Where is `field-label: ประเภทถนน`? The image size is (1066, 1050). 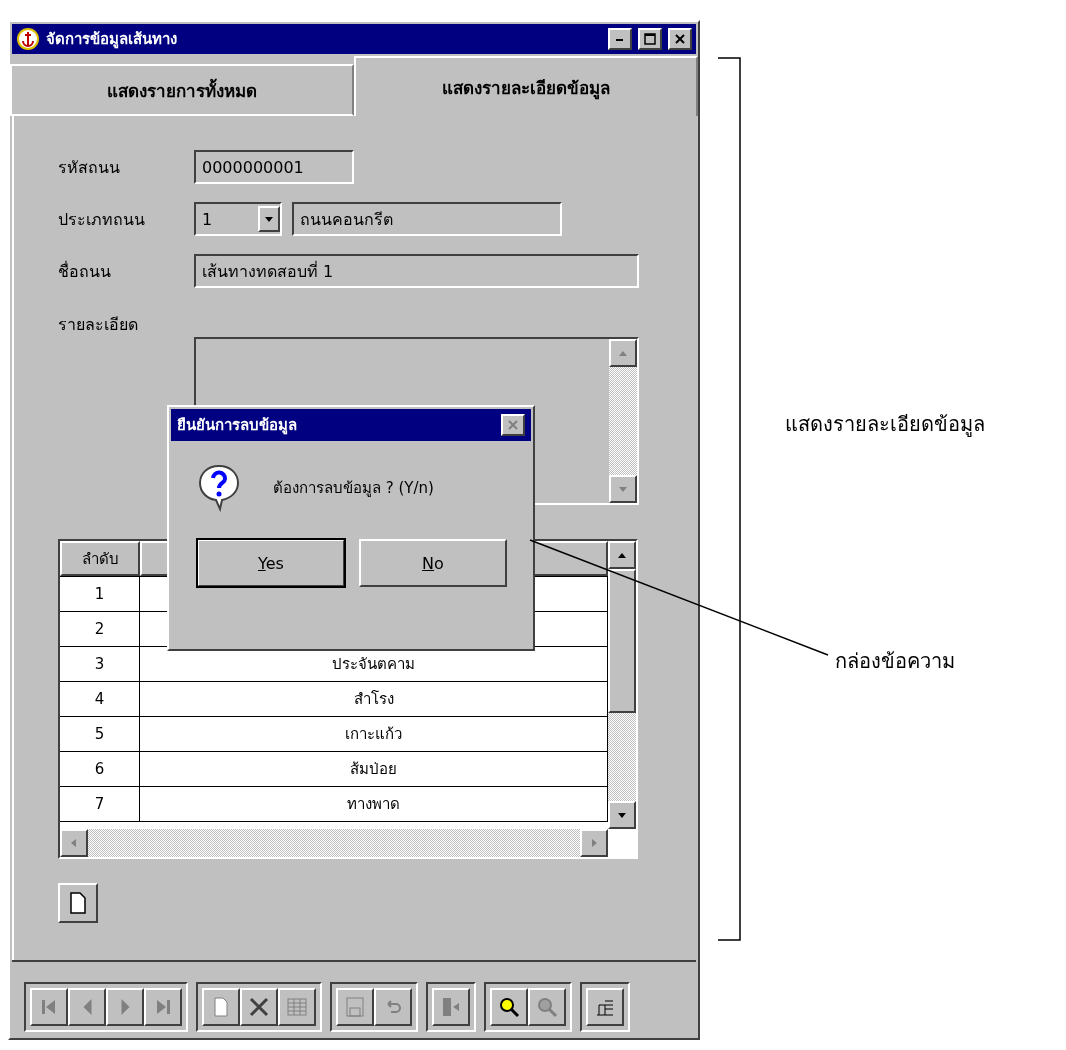
field-label: ประเภทถนน is located at coordinates (102, 219).